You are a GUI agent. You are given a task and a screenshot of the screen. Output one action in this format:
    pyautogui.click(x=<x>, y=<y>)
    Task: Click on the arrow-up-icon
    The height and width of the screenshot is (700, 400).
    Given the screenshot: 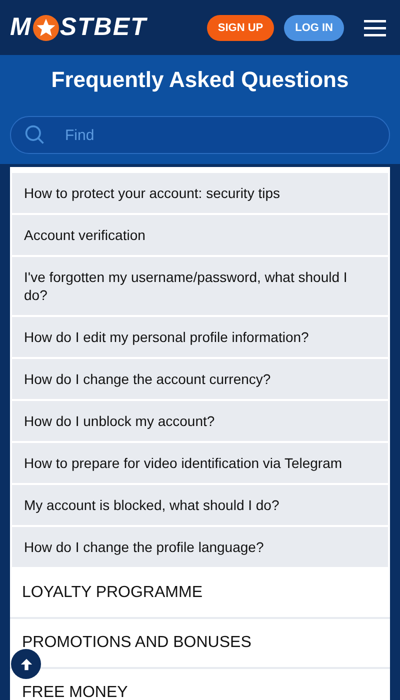 What is the action you would take?
    pyautogui.click(x=26, y=664)
    